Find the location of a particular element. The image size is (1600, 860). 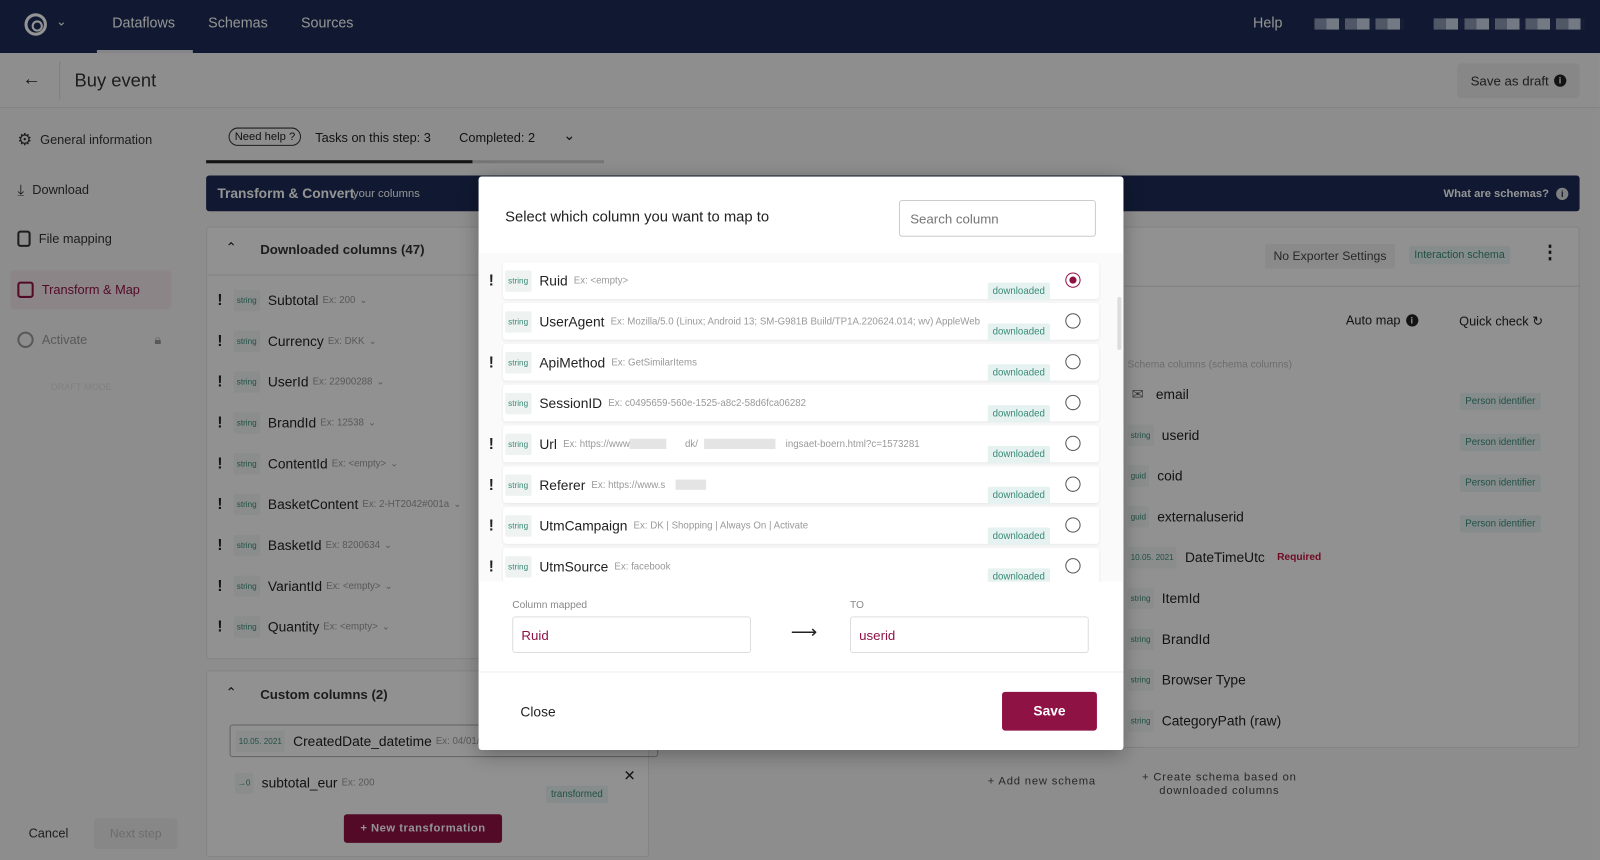

column-example: Ex: GetSimilarItems is located at coordinates (654, 362).